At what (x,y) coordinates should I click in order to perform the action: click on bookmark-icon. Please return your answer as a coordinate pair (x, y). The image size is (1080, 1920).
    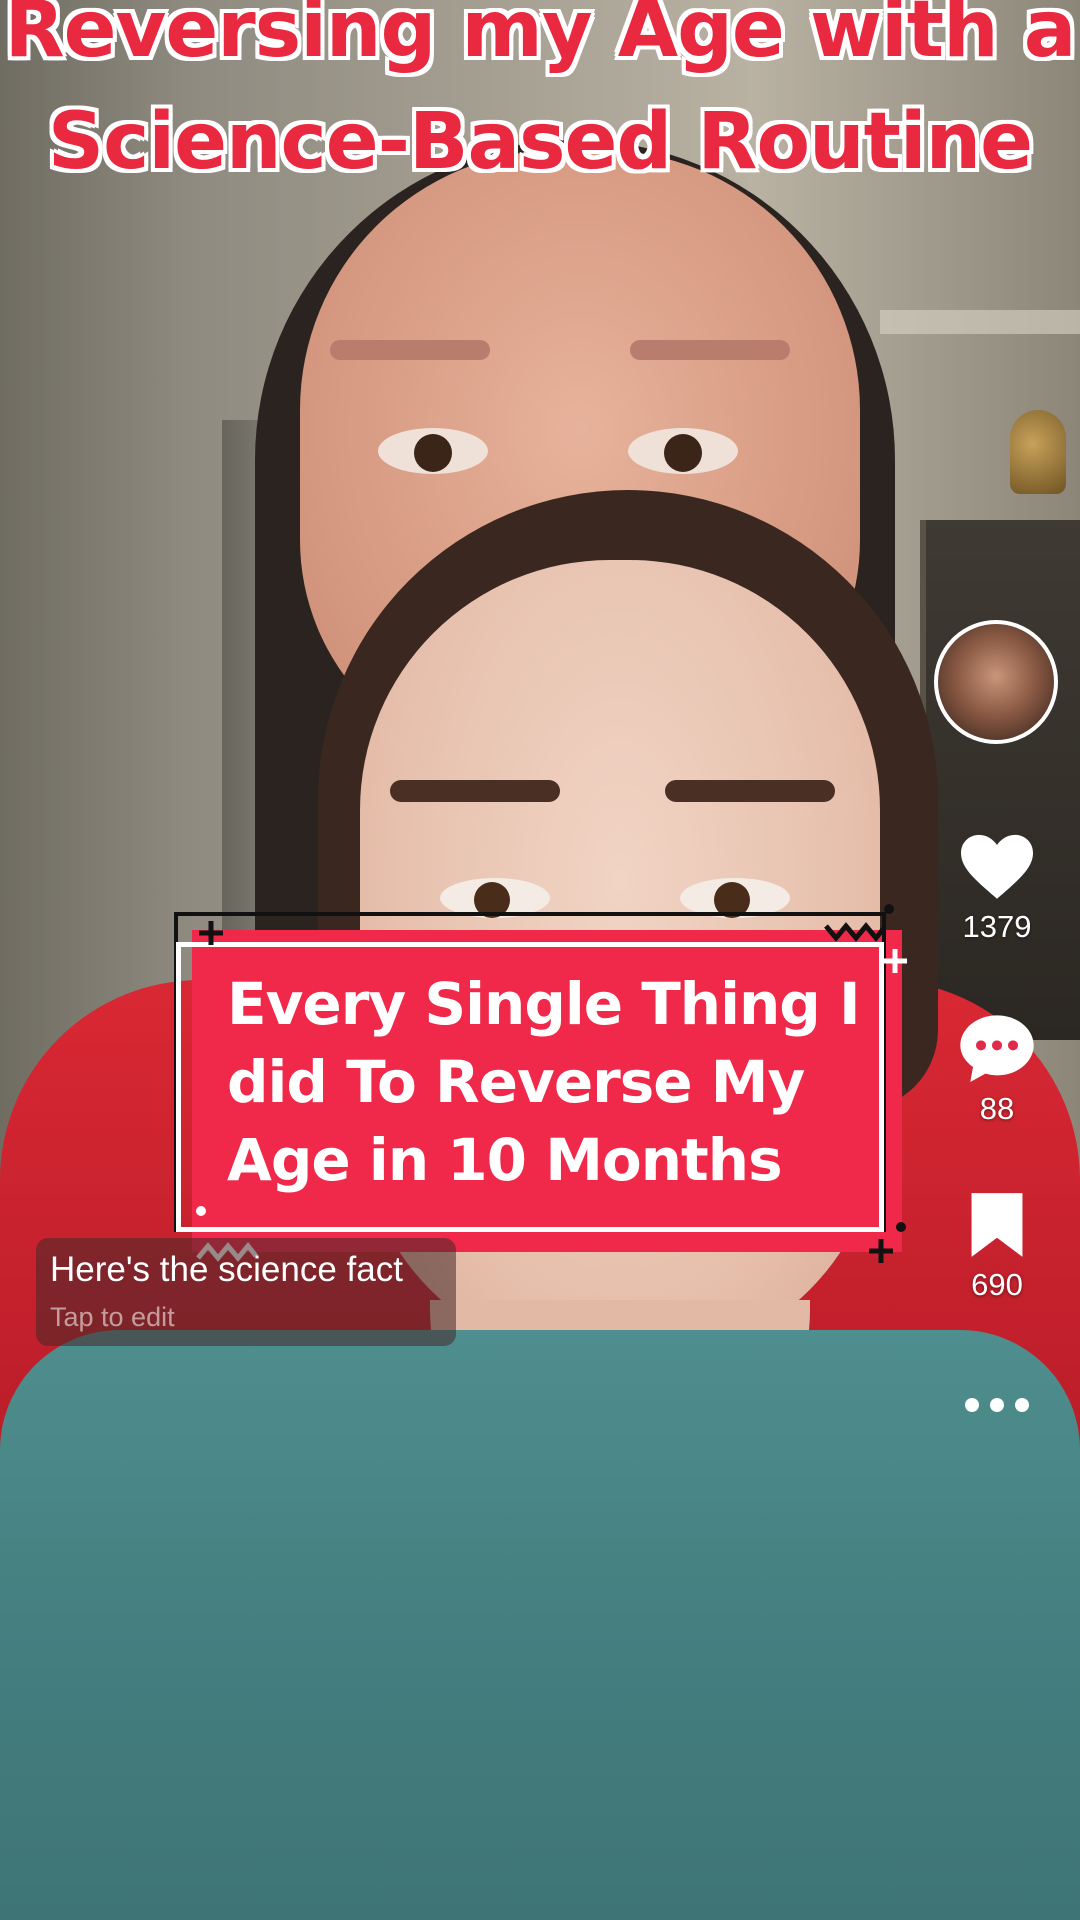
    Looking at the image, I should click on (997, 1225).